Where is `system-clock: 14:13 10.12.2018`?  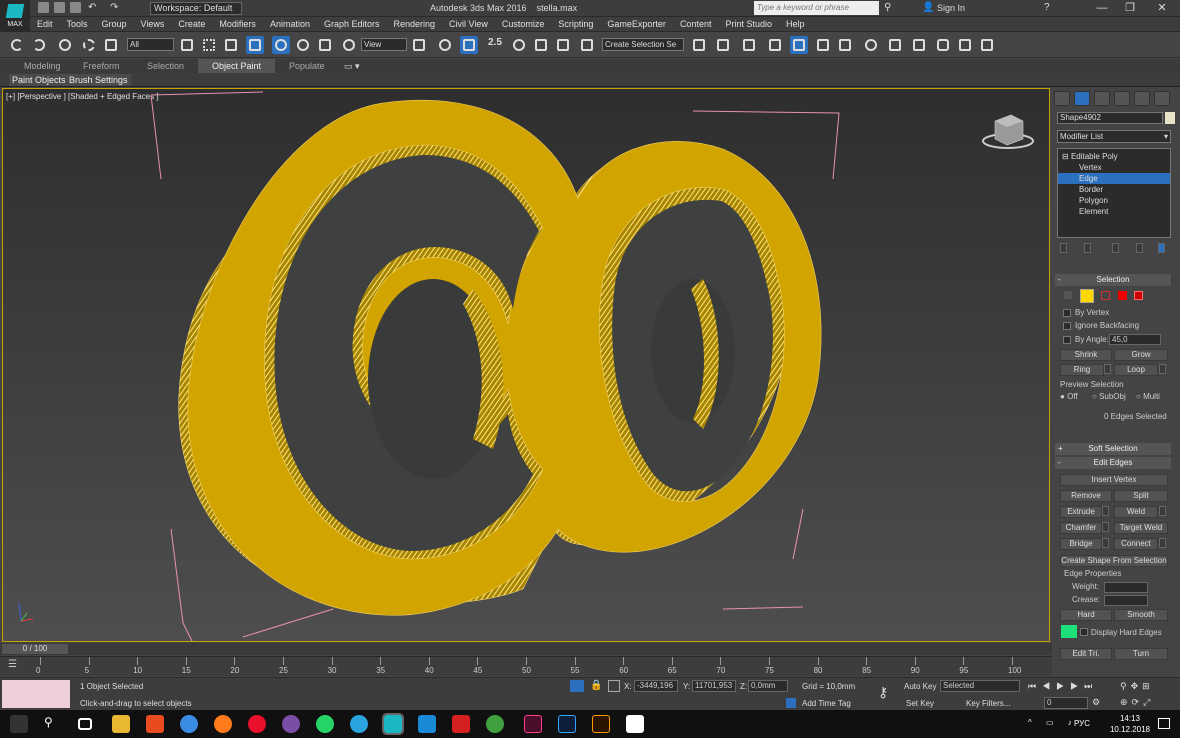
system-clock: 14:13 10.12.2018 is located at coordinates (1130, 724).